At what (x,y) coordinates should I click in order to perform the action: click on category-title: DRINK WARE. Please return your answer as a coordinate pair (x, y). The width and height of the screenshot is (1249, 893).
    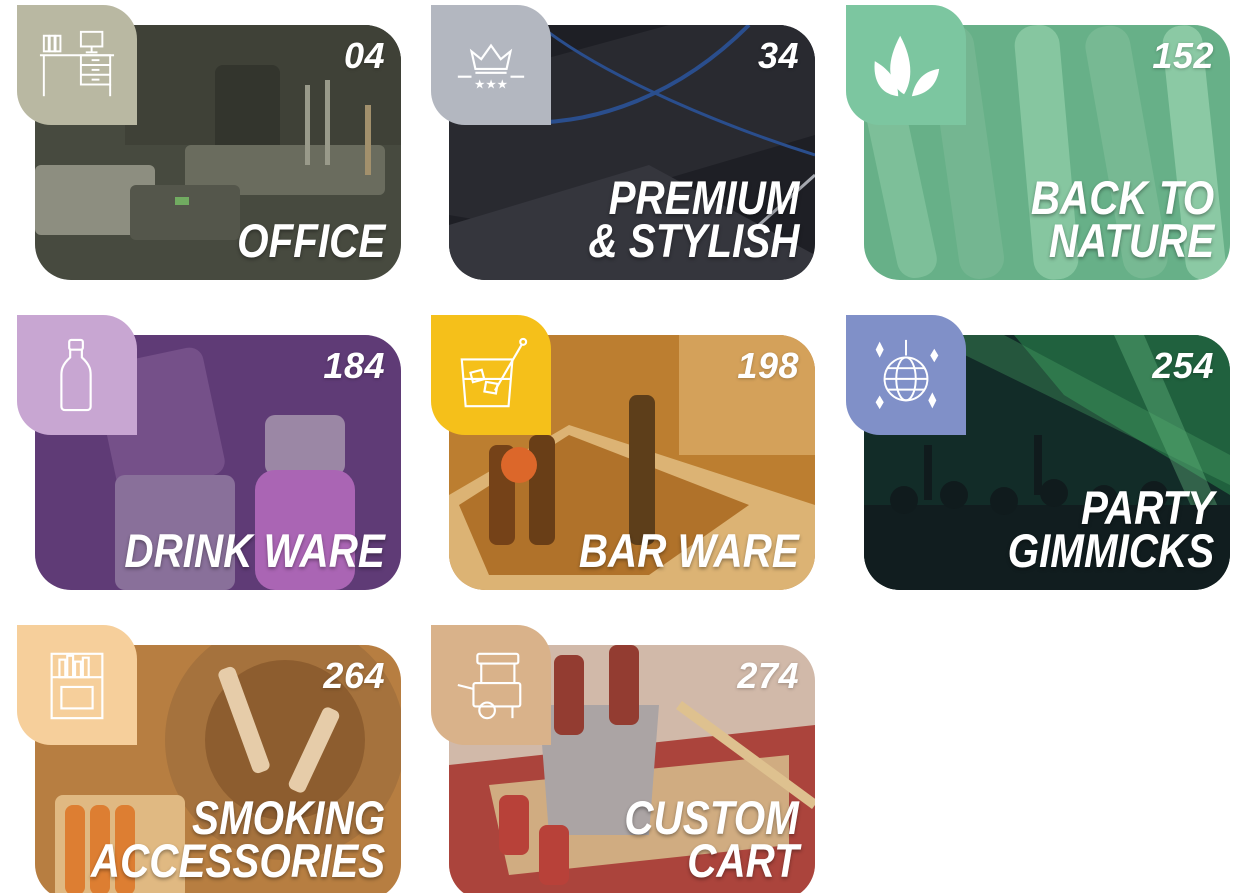
    Looking at the image, I should click on (254, 550).